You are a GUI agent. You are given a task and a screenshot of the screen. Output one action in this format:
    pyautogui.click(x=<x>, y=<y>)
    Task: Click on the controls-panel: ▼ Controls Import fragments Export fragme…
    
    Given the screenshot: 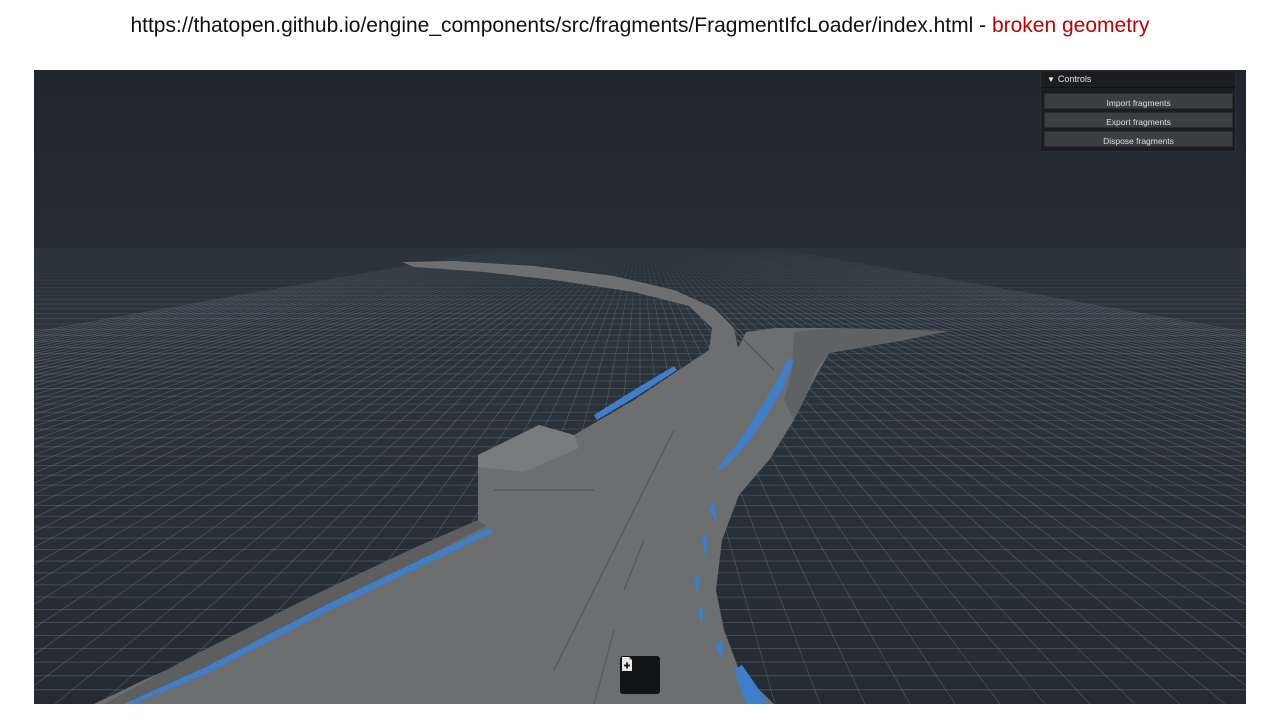 What is the action you would take?
    pyautogui.click(x=1138, y=111)
    